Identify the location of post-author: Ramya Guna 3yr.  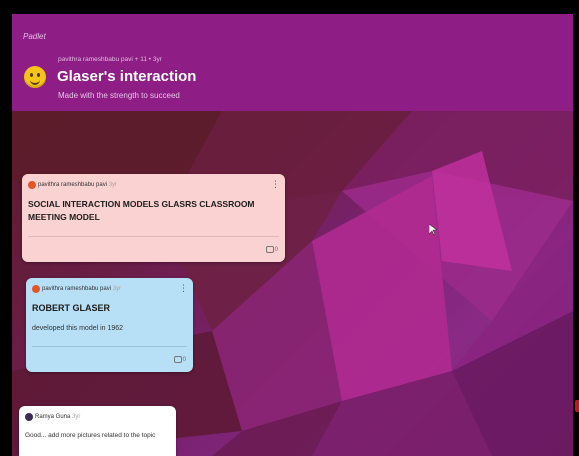
(57, 417).